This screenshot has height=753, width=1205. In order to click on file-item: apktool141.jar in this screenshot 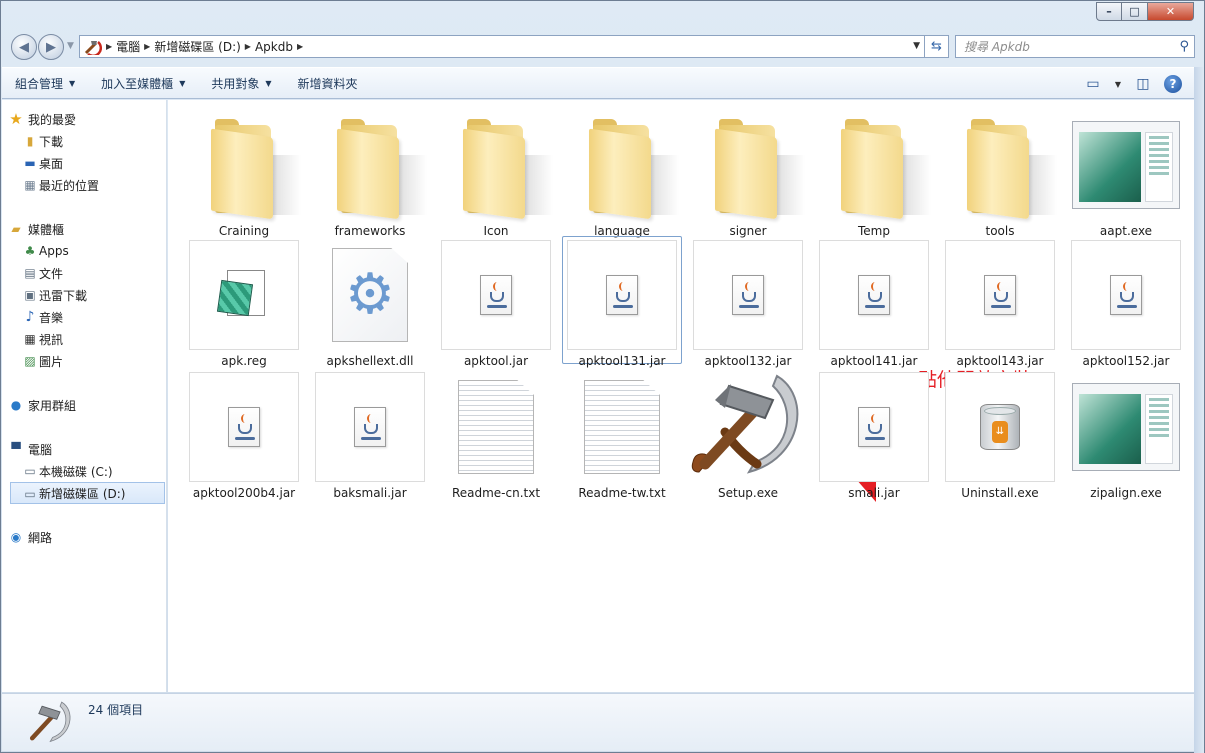, I will do `click(874, 304)`.